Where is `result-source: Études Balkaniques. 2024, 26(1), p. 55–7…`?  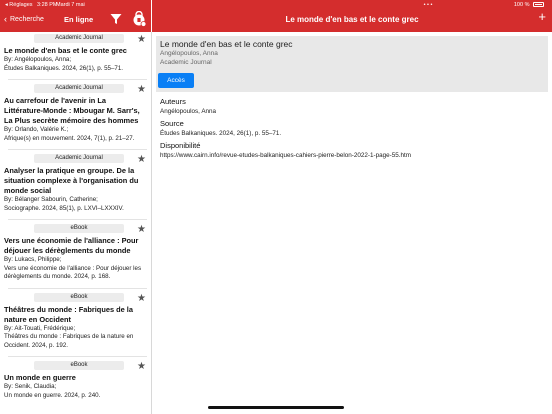
result-source: Études Balkaniques. 2024, 26(1), p. 55–7… is located at coordinates (64, 68).